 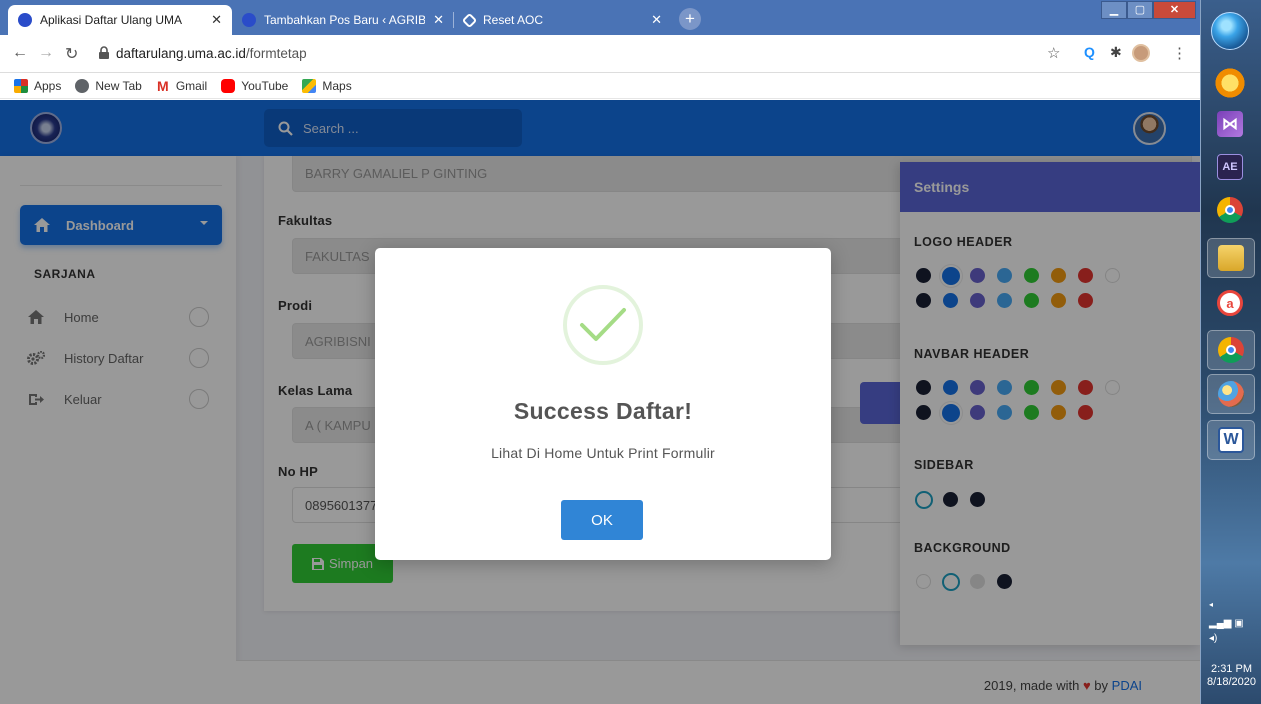 I want to click on bookmarks-bar: Apps New Tab M Gmail YouTube Maps, so click(x=600, y=86).